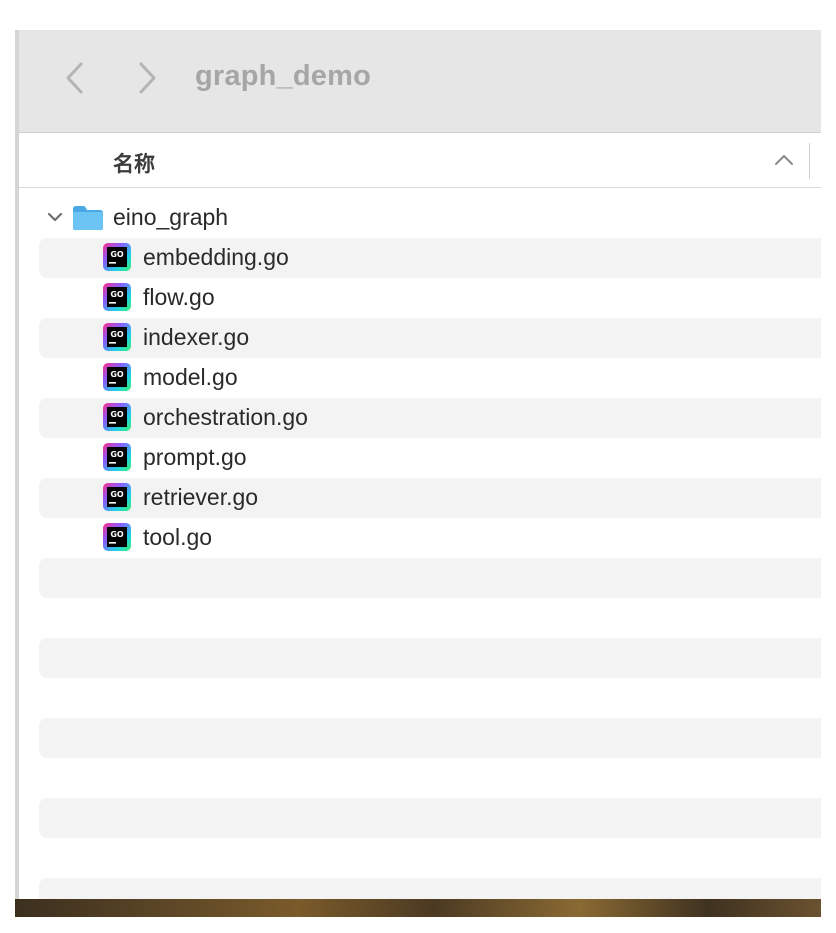 This screenshot has height=933, width=836. Describe the element at coordinates (178, 537) in the screenshot. I see `file-name: tool.go` at that location.